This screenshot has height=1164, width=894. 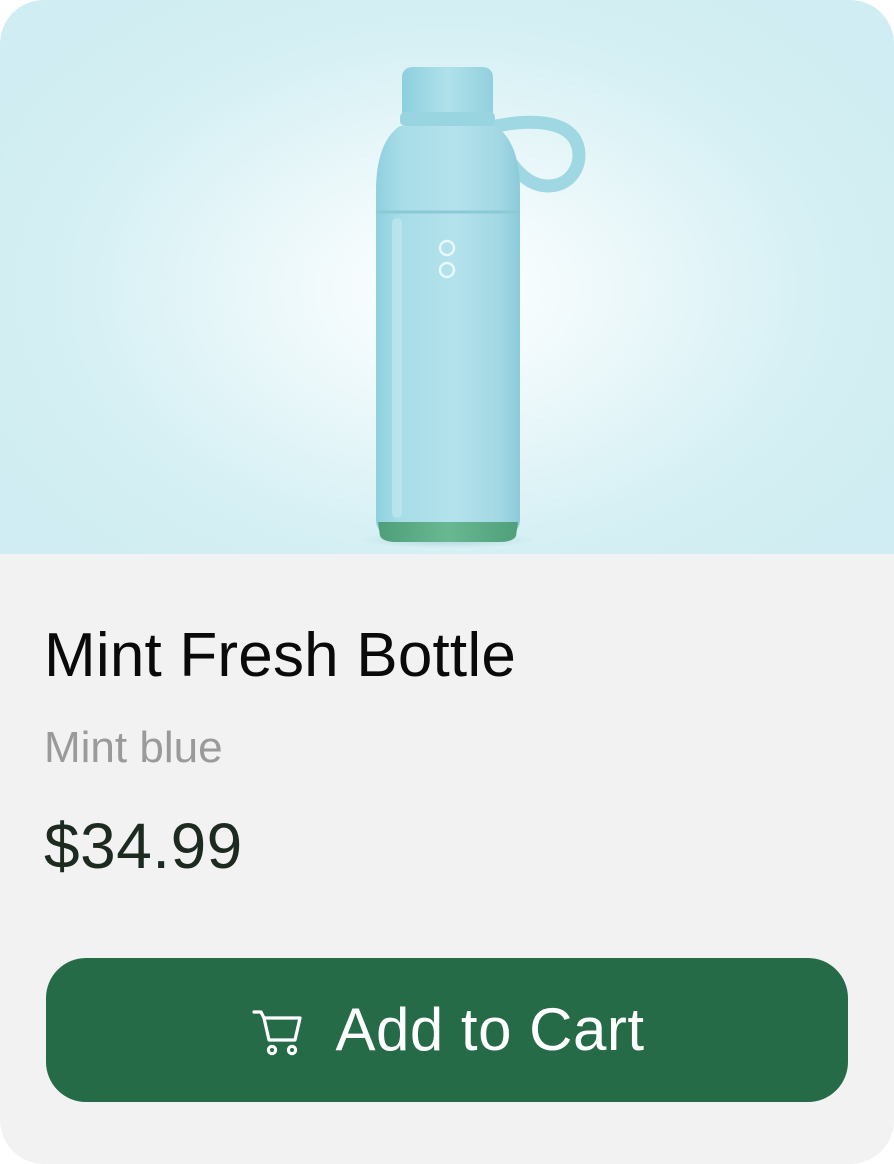 I want to click on water-bottle-image, so click(x=472, y=307).